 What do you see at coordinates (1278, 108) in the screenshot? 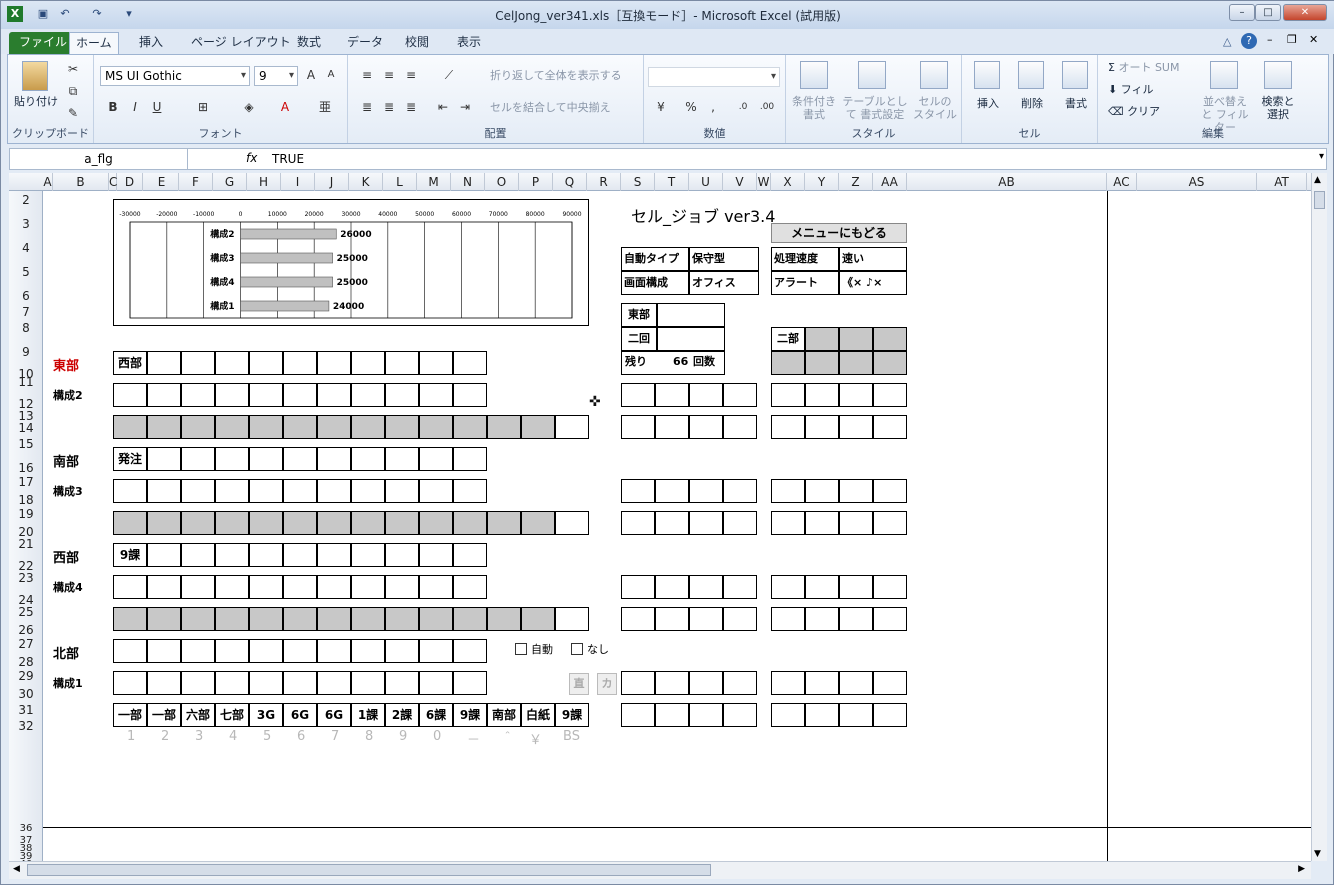
I see `find-select-button: 検索と 選択` at bounding box center [1278, 108].